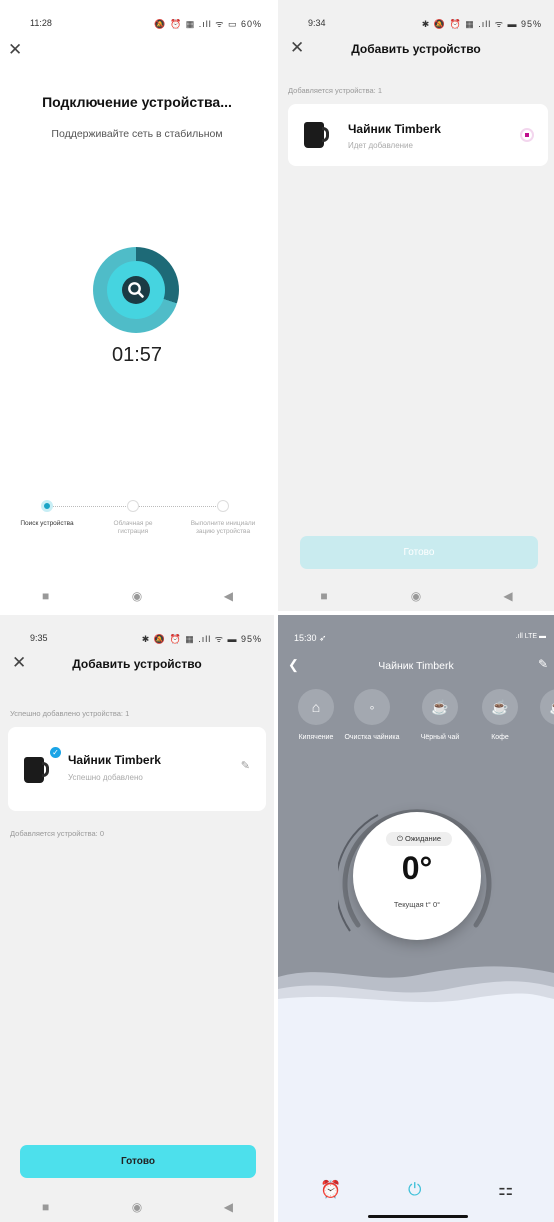 This screenshot has width=554, height=1222. I want to click on mode-green-tea: ☕ Зе, so click(541, 715).